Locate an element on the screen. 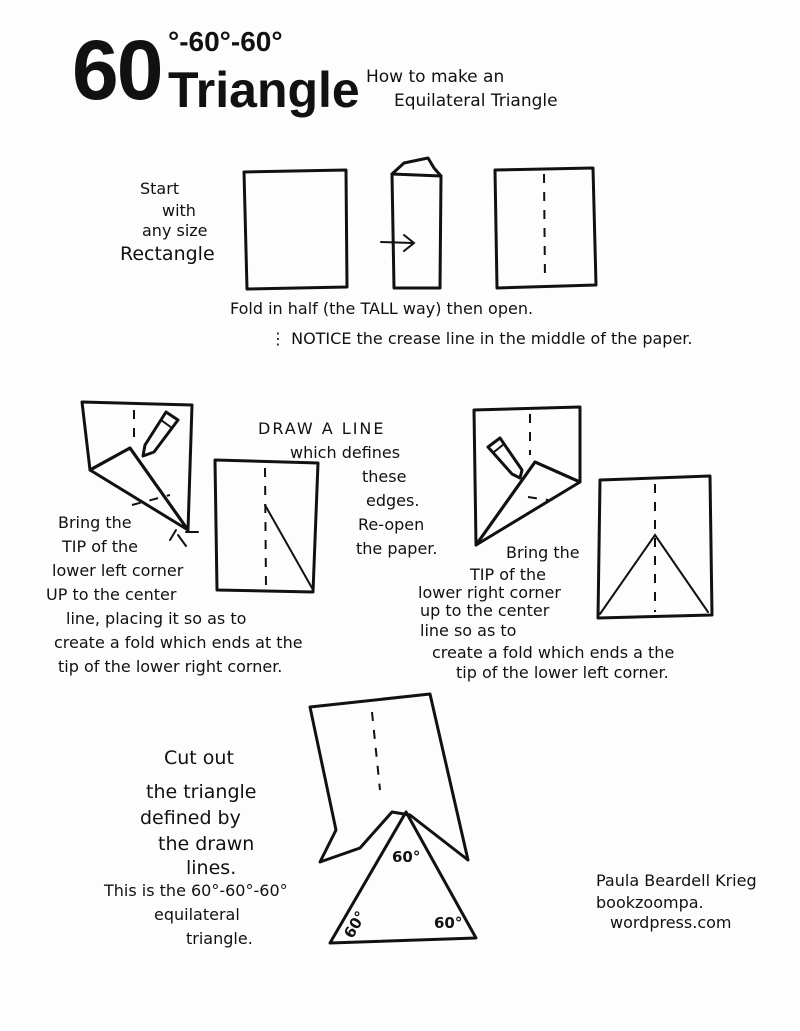 The image size is (800, 1031). site-line-2: wordpress.com is located at coordinates (671, 922).